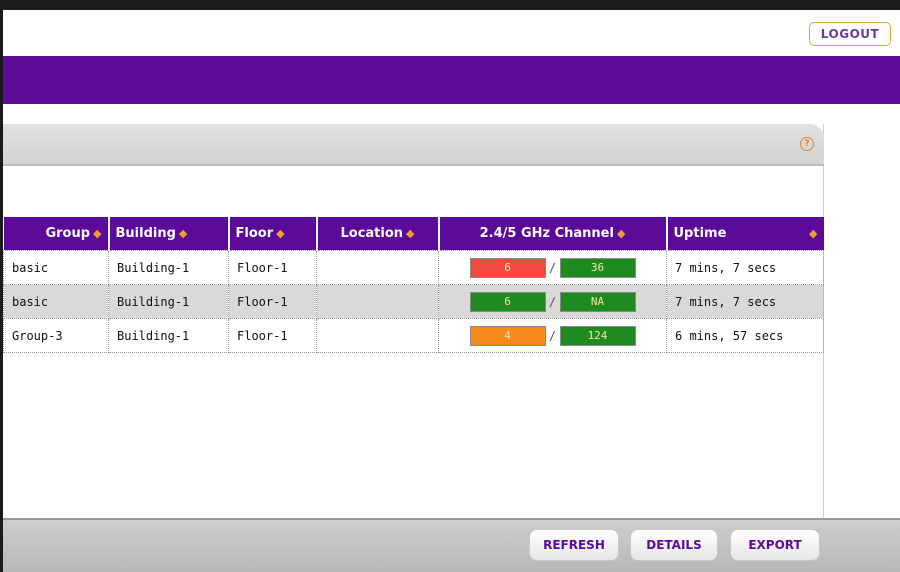 The image size is (900, 572). What do you see at coordinates (552, 234) in the screenshot?
I see `column-header-channel: 2.4/5 GHz Channel ◆` at bounding box center [552, 234].